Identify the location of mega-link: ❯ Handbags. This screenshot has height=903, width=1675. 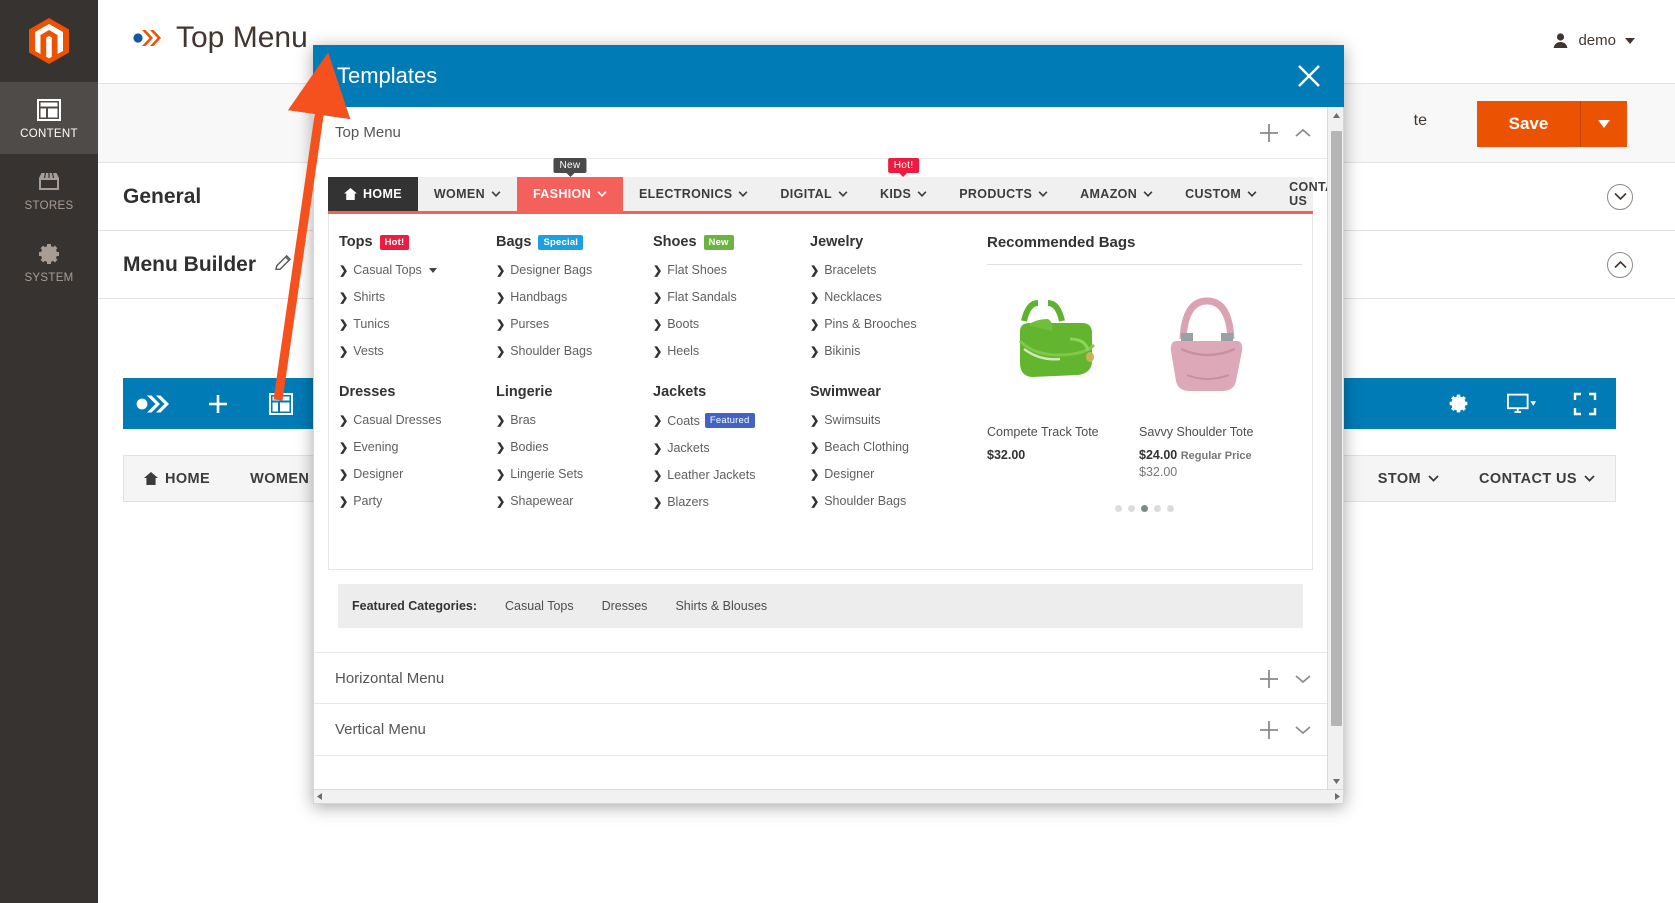
(574, 297).